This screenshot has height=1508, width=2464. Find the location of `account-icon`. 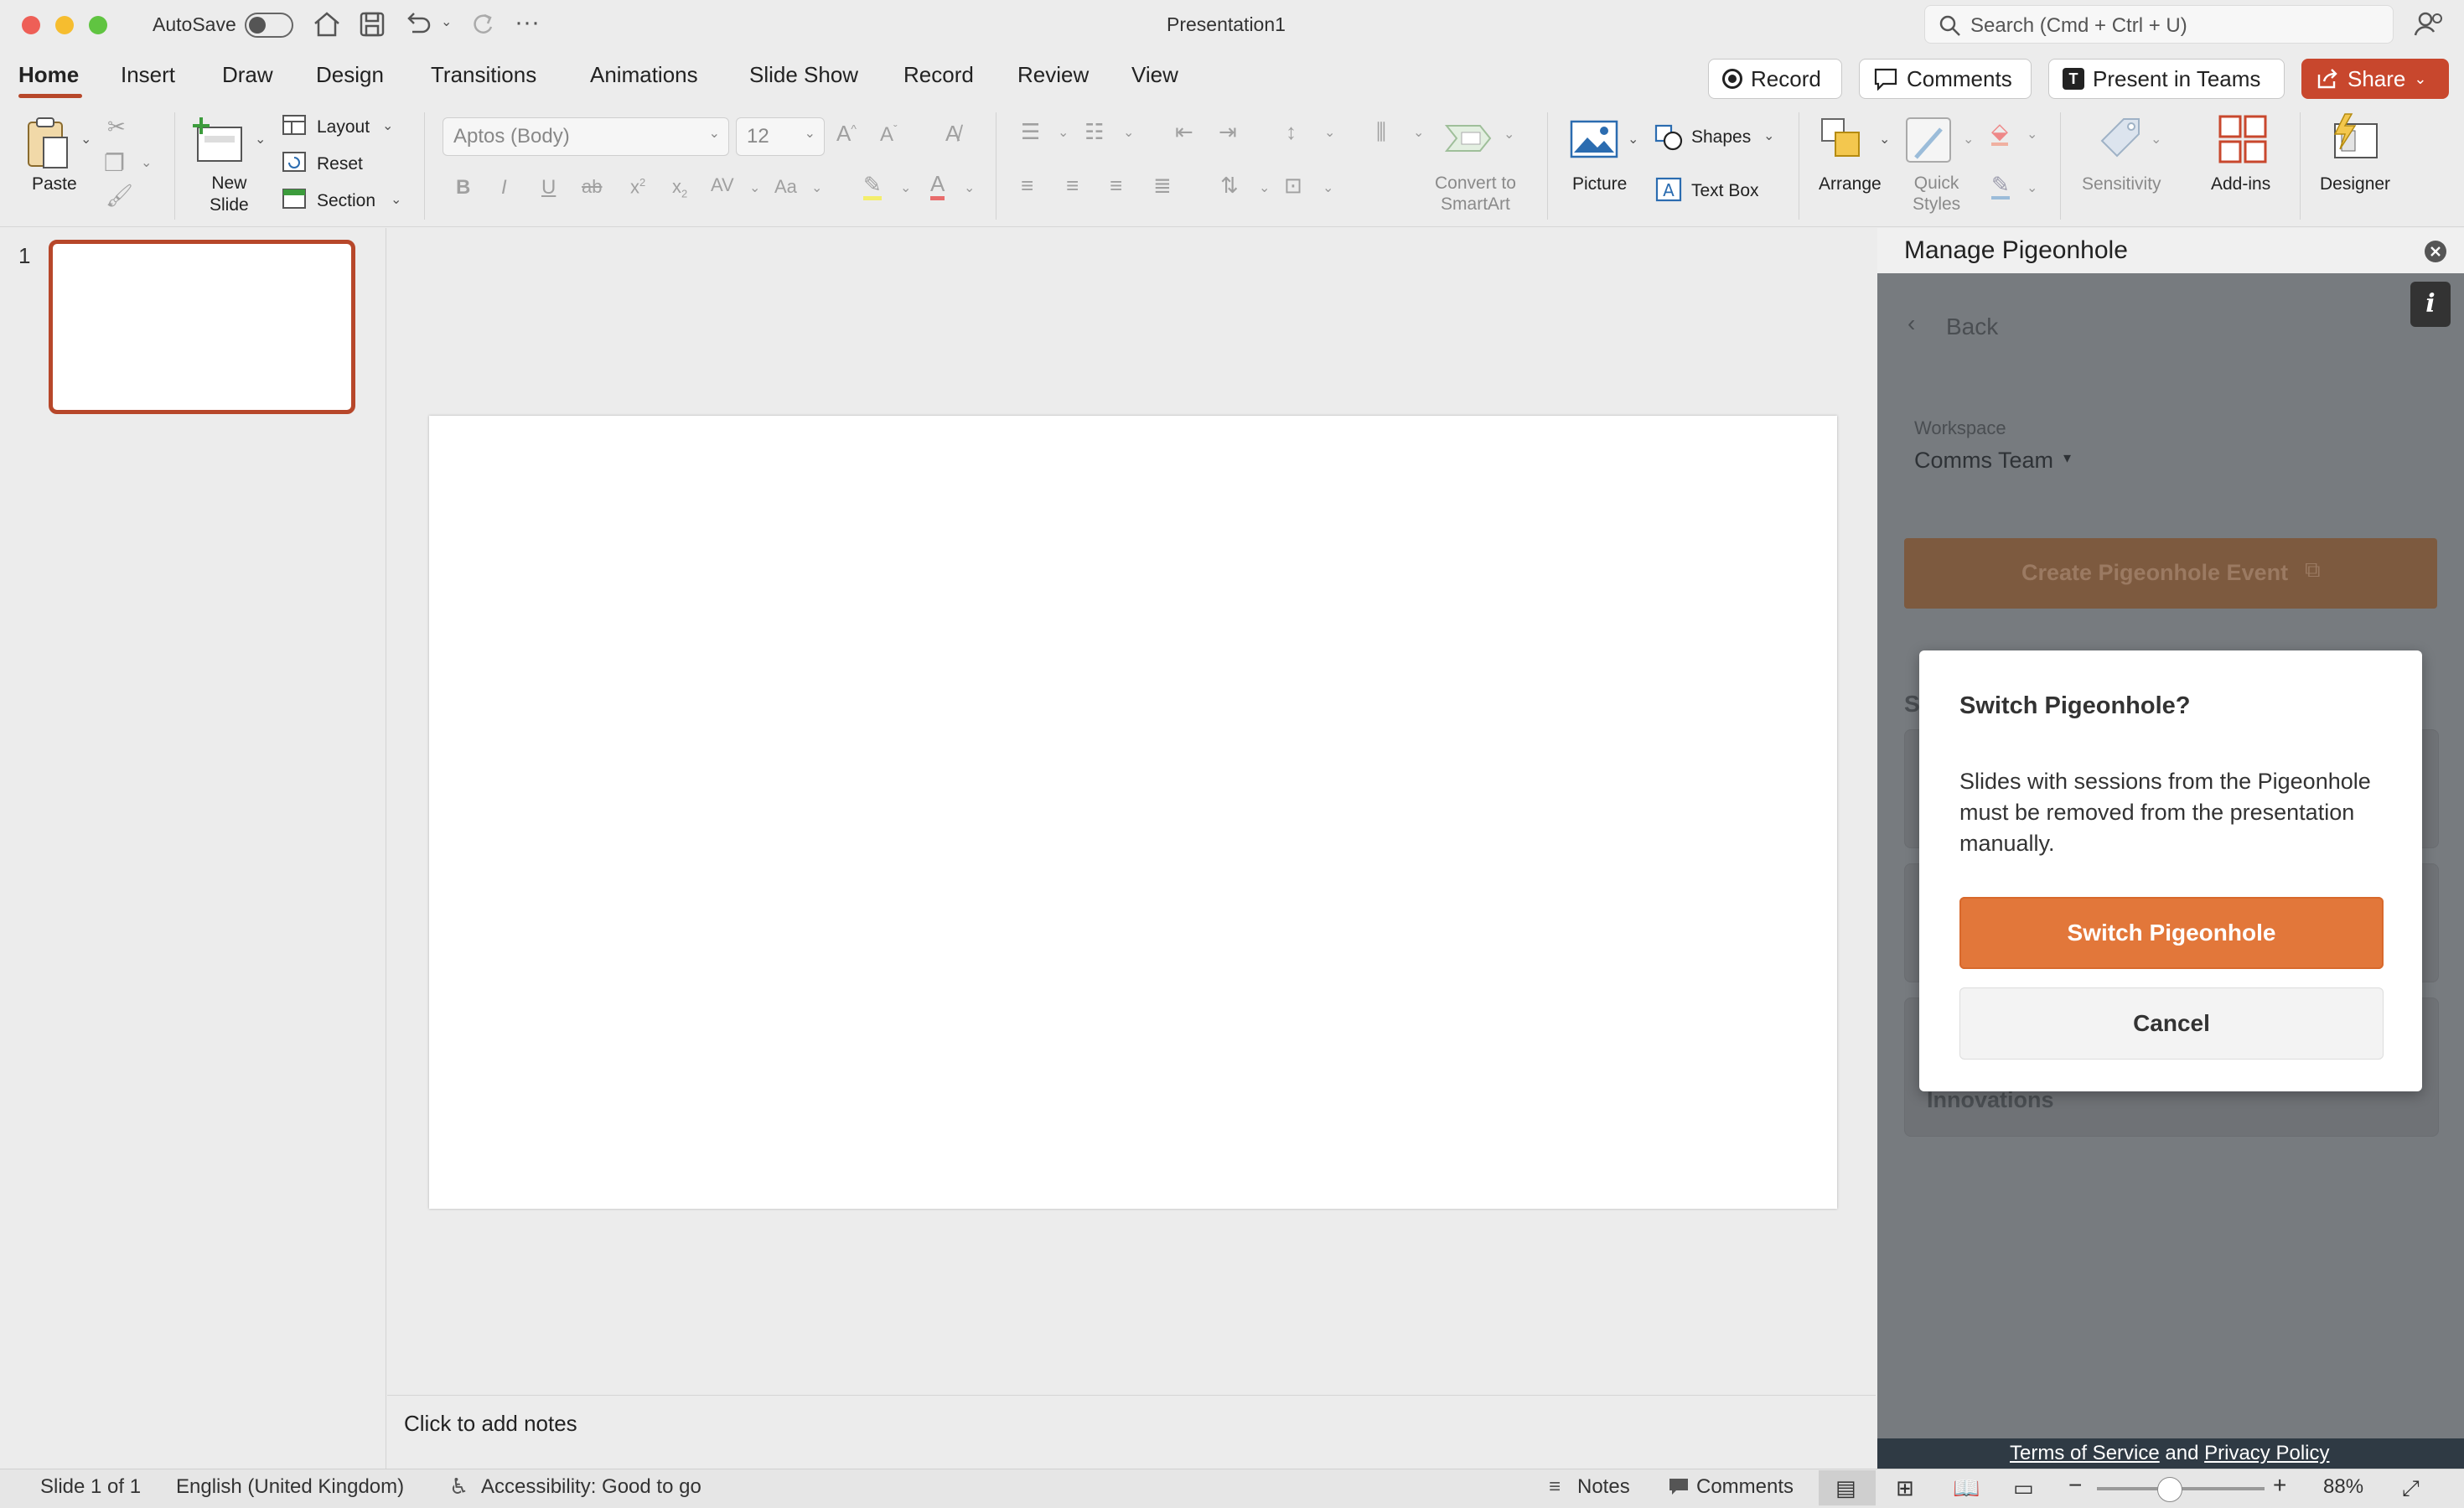

account-icon is located at coordinates (2429, 24).